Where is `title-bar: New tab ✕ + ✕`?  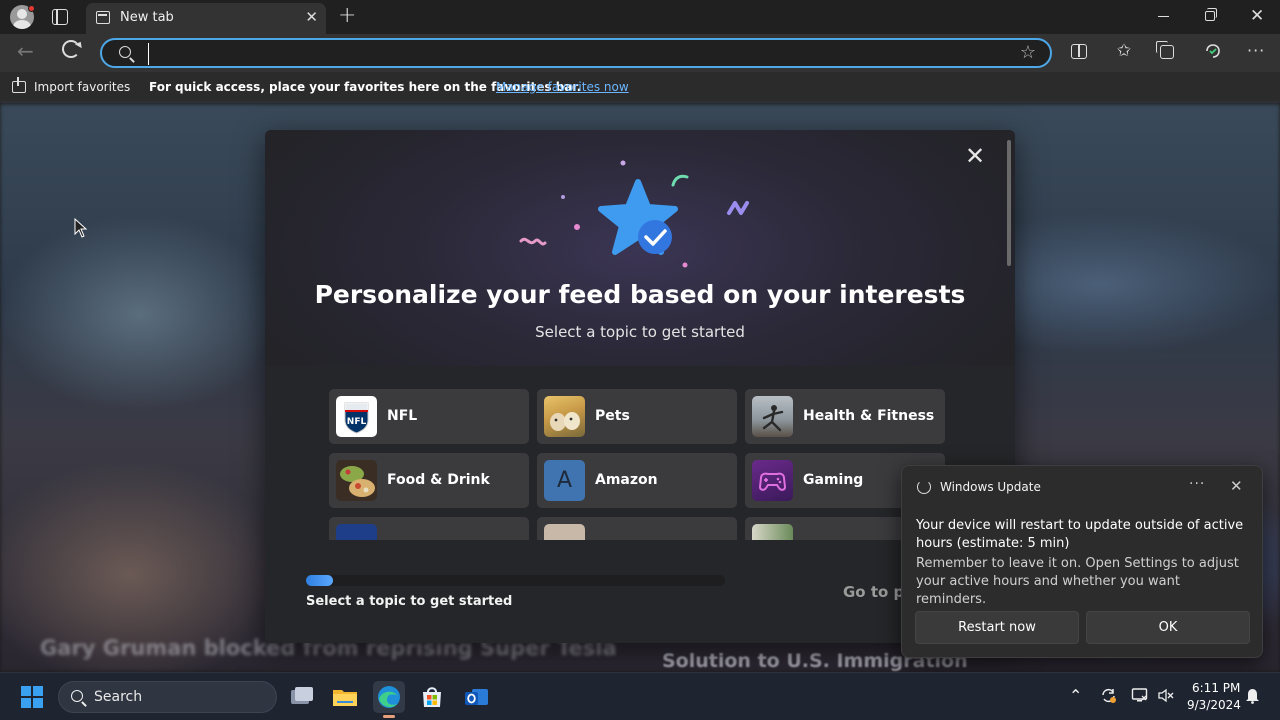
title-bar: New tab ✕ + ✕ is located at coordinates (640, 17).